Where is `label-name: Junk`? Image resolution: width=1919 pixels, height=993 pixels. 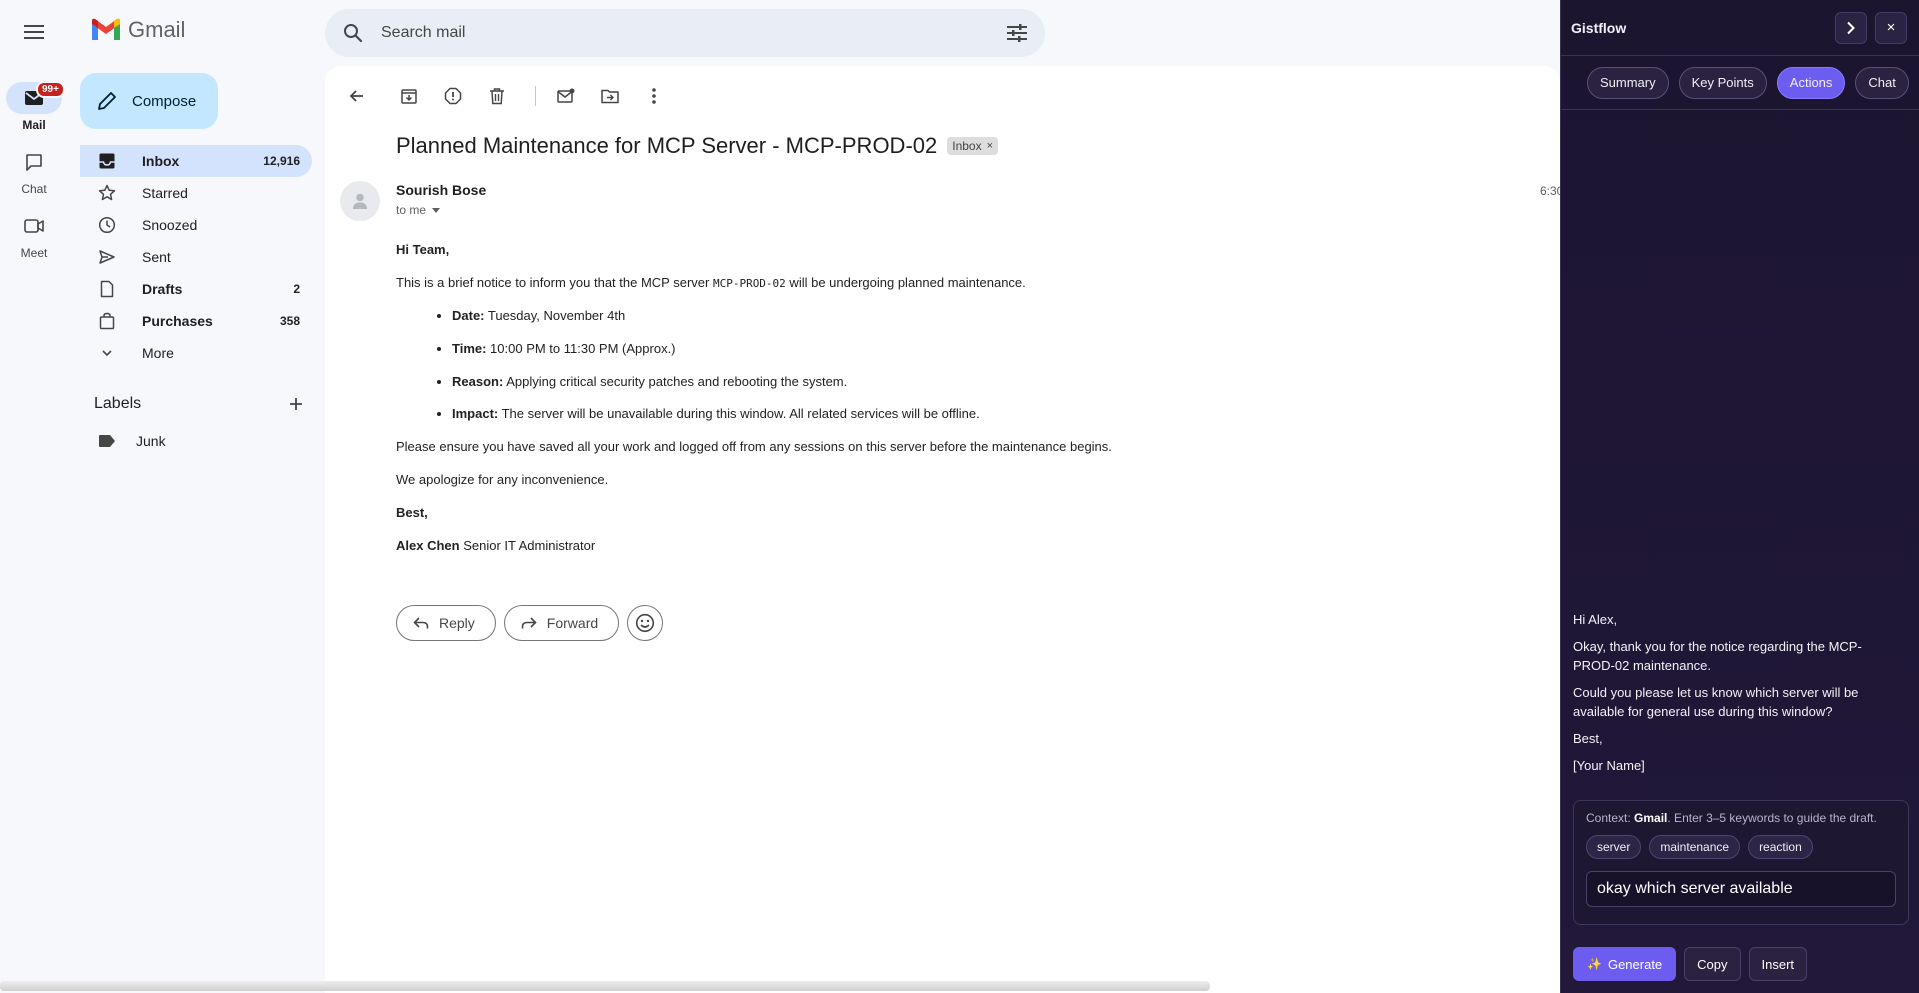
label-name: Junk is located at coordinates (151, 441).